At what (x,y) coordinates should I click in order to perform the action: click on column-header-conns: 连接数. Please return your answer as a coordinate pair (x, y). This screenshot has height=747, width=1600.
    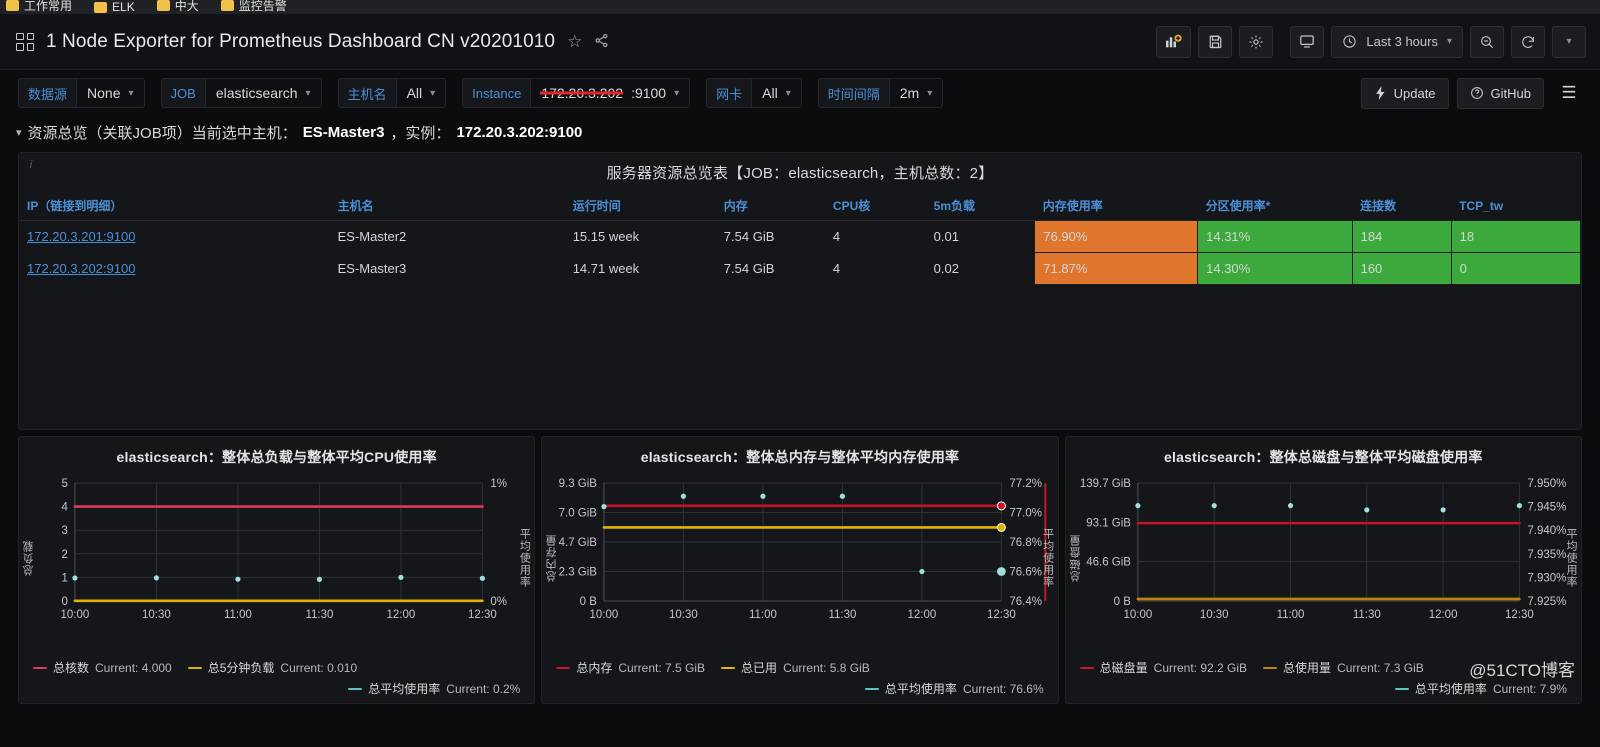
    Looking at the image, I should click on (1402, 207).